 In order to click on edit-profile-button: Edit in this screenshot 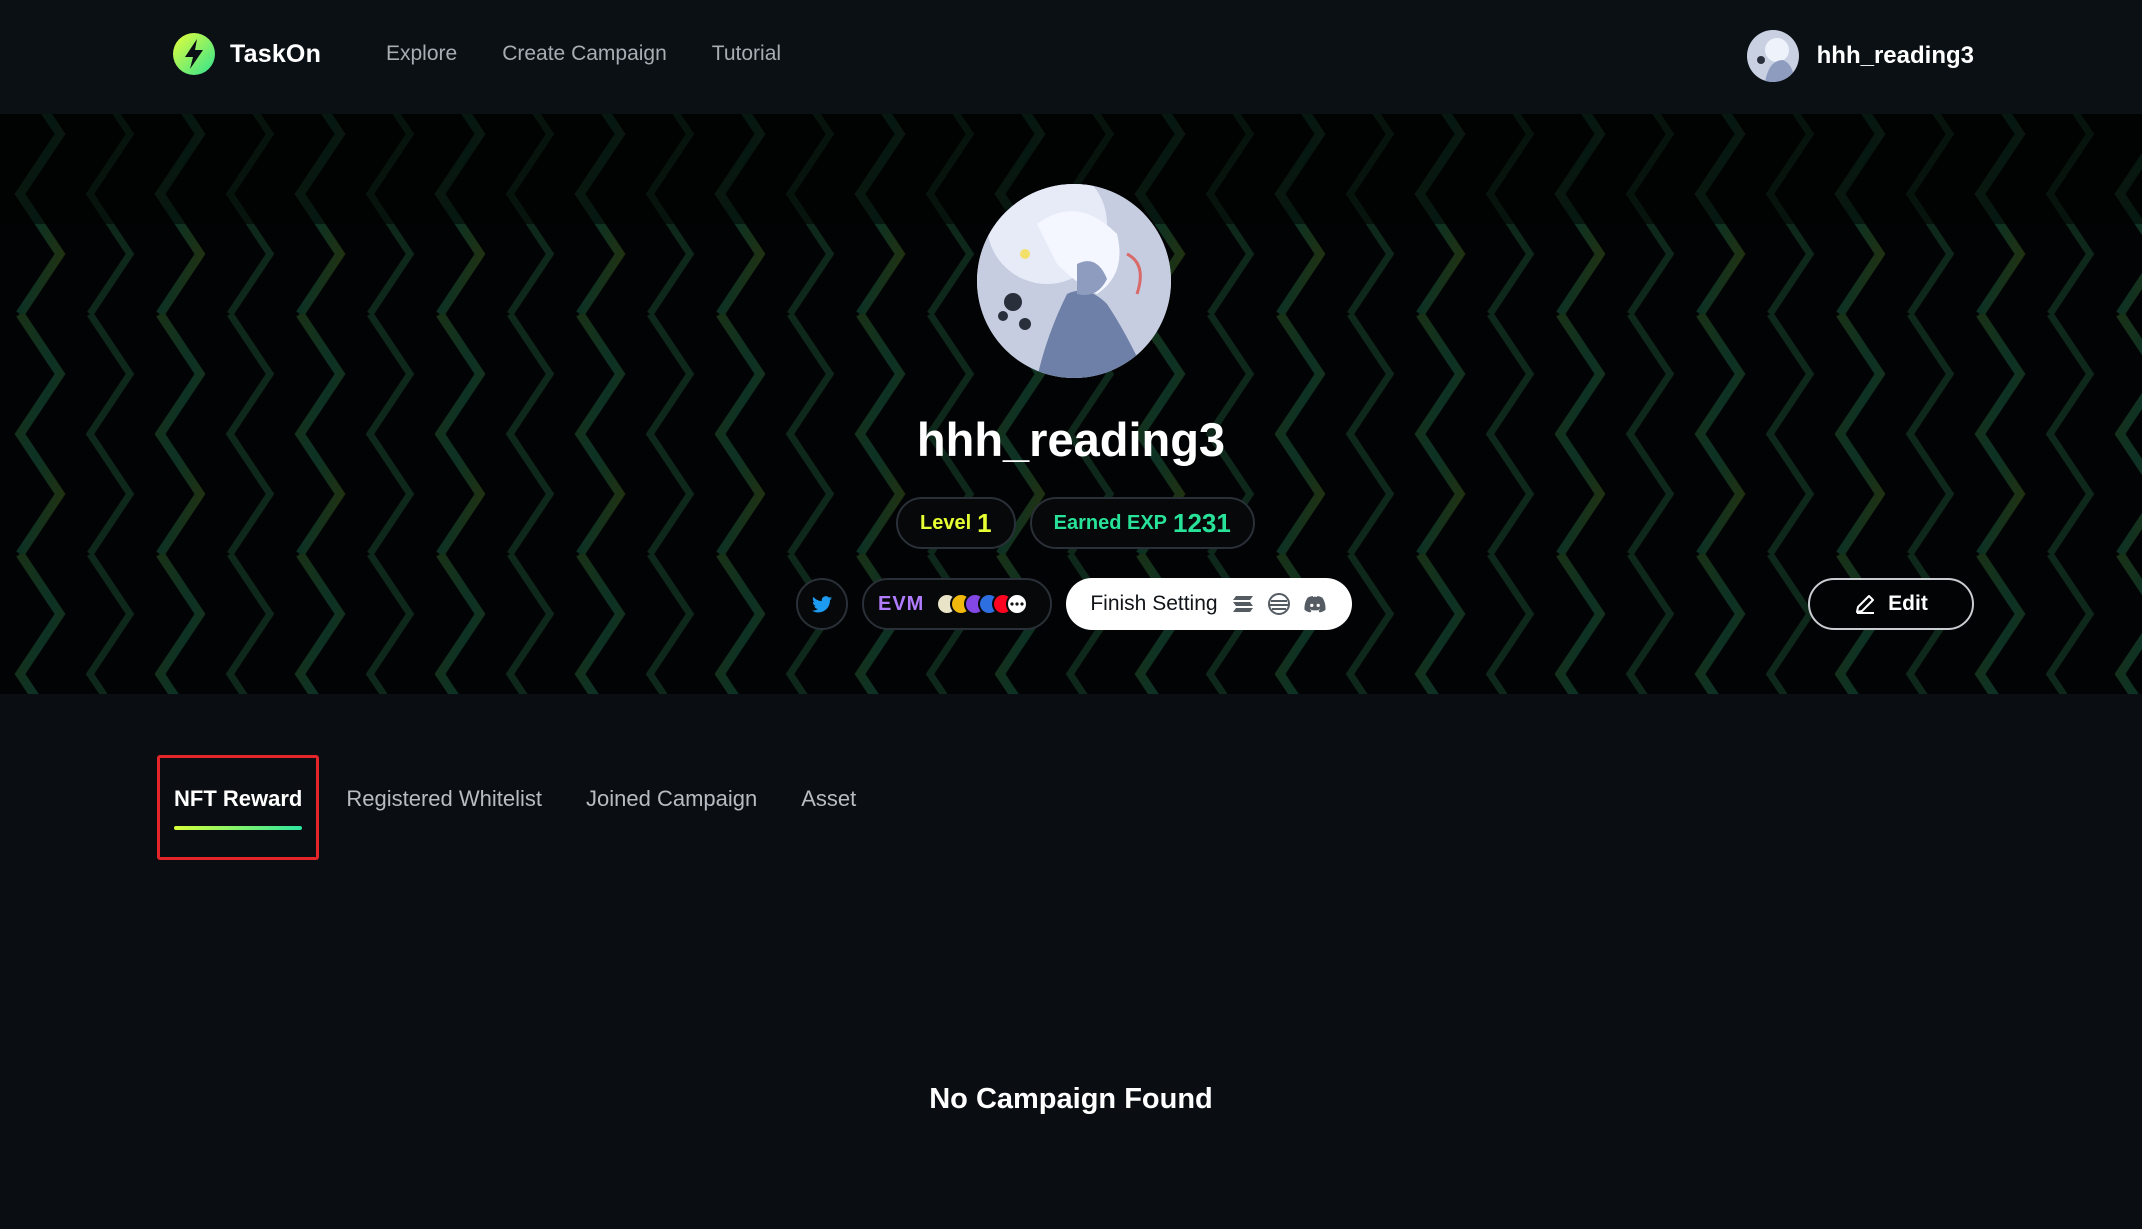, I will do `click(1891, 604)`.